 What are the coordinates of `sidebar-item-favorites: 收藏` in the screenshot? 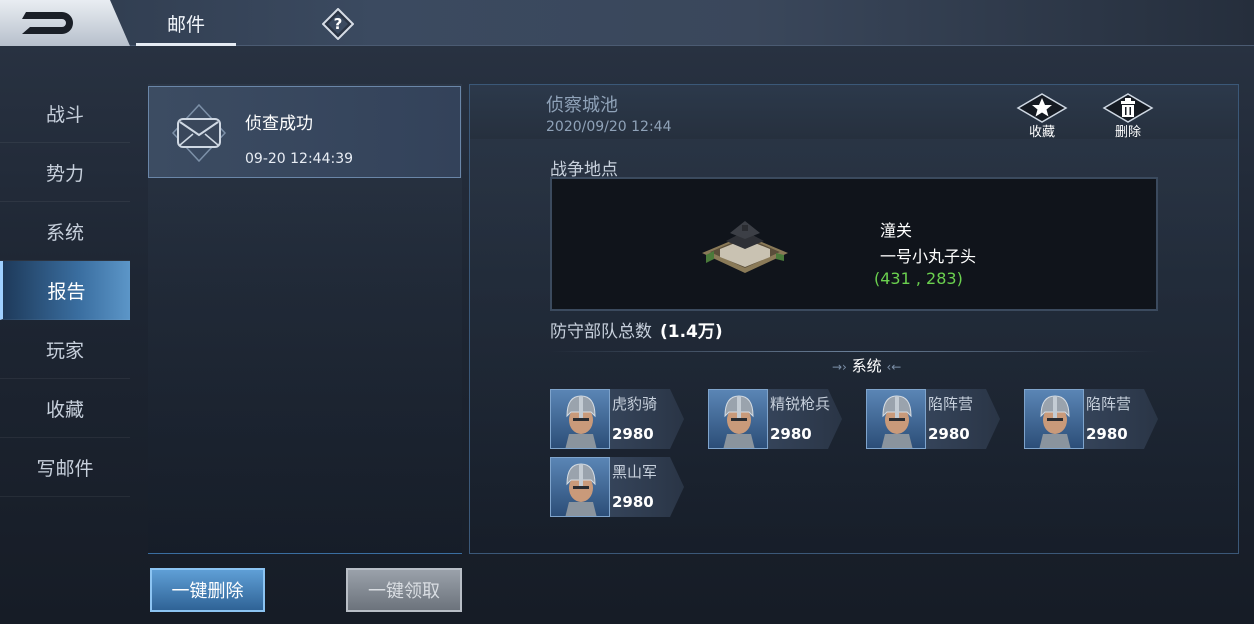 It's located at (65, 408).